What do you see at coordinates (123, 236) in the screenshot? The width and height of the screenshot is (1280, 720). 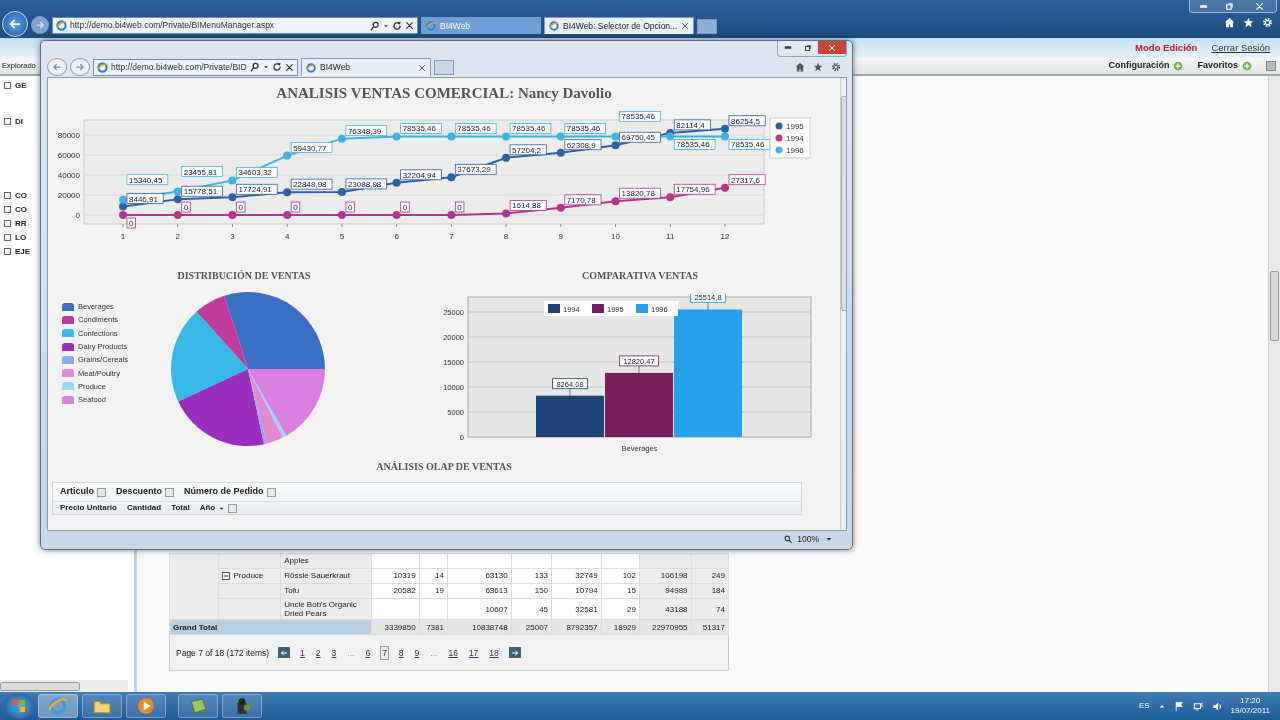 I see `axis-label: 1` at bounding box center [123, 236].